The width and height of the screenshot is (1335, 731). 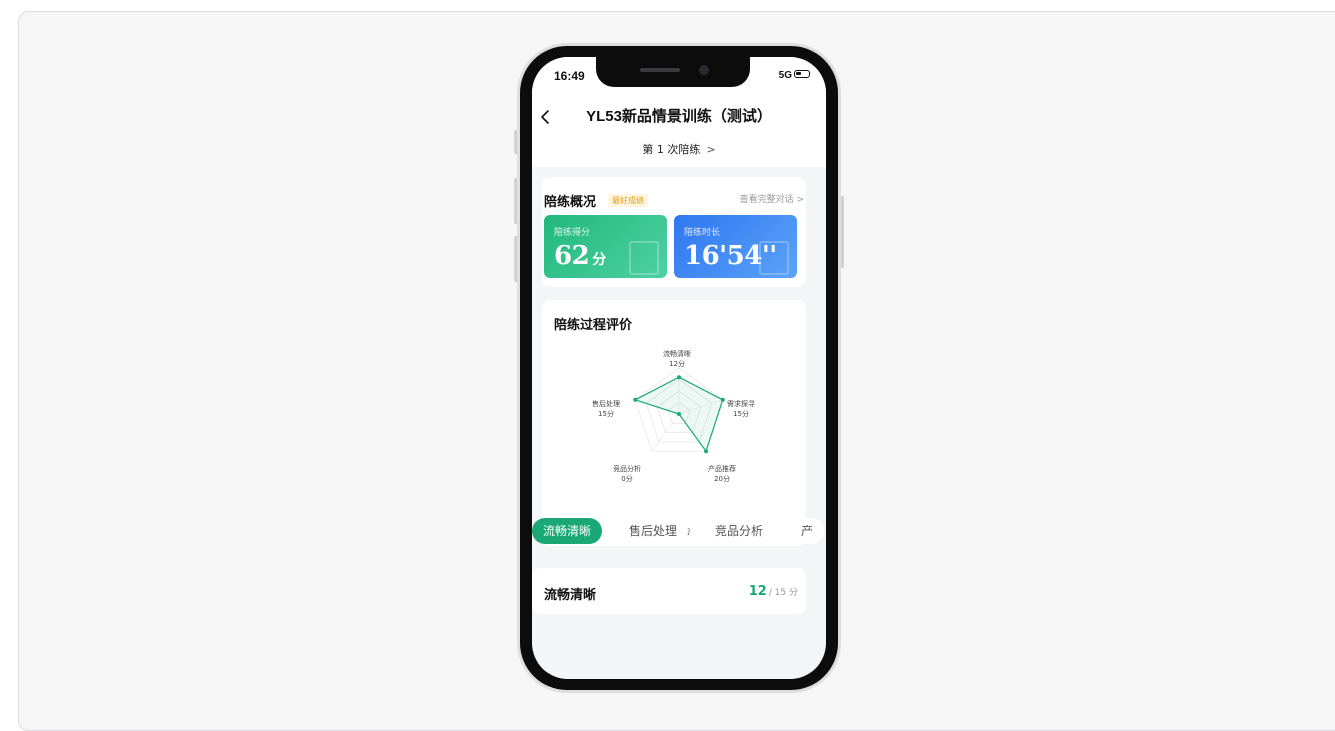 I want to click on score-value: 62 分, so click(x=580, y=256).